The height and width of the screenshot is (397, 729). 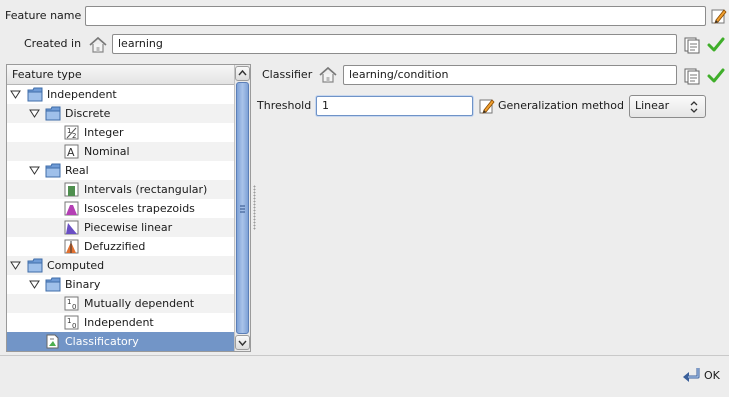 I want to click on scroll-thumb, so click(x=242, y=208).